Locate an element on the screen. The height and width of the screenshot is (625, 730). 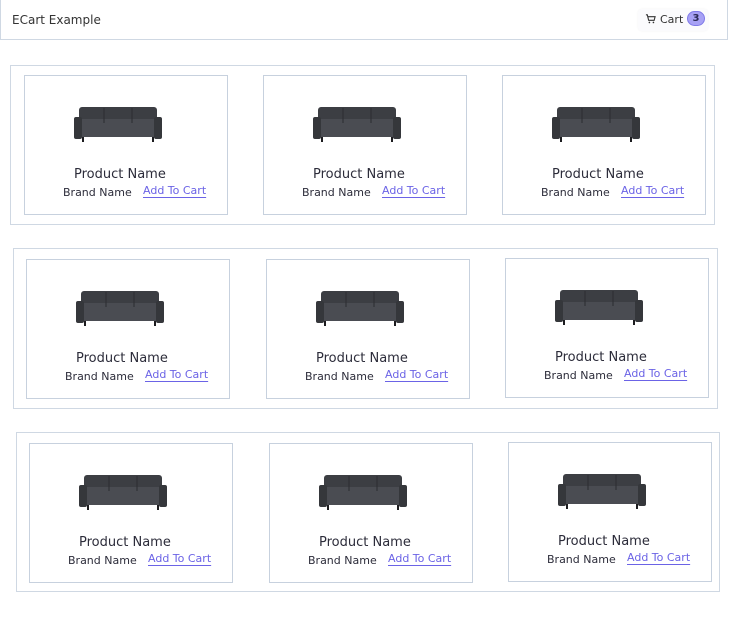
top-navbar: ECart Example Cart 3 is located at coordinates (364, 20).